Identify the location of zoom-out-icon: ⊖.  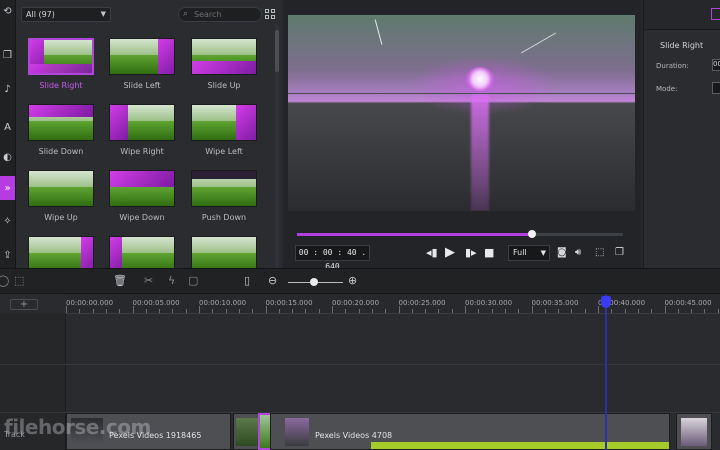
(272, 281).